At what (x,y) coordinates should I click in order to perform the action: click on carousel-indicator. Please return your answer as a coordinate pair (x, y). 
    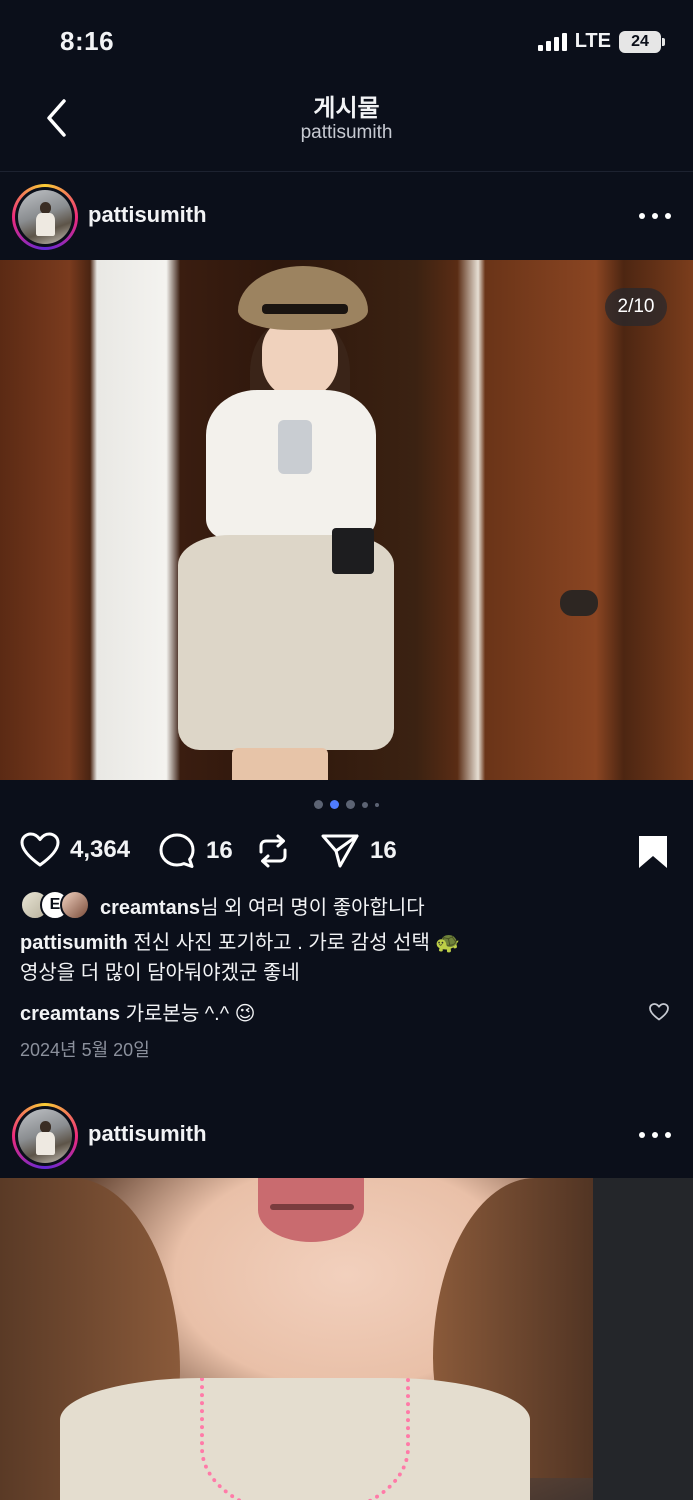
    Looking at the image, I should click on (346, 804).